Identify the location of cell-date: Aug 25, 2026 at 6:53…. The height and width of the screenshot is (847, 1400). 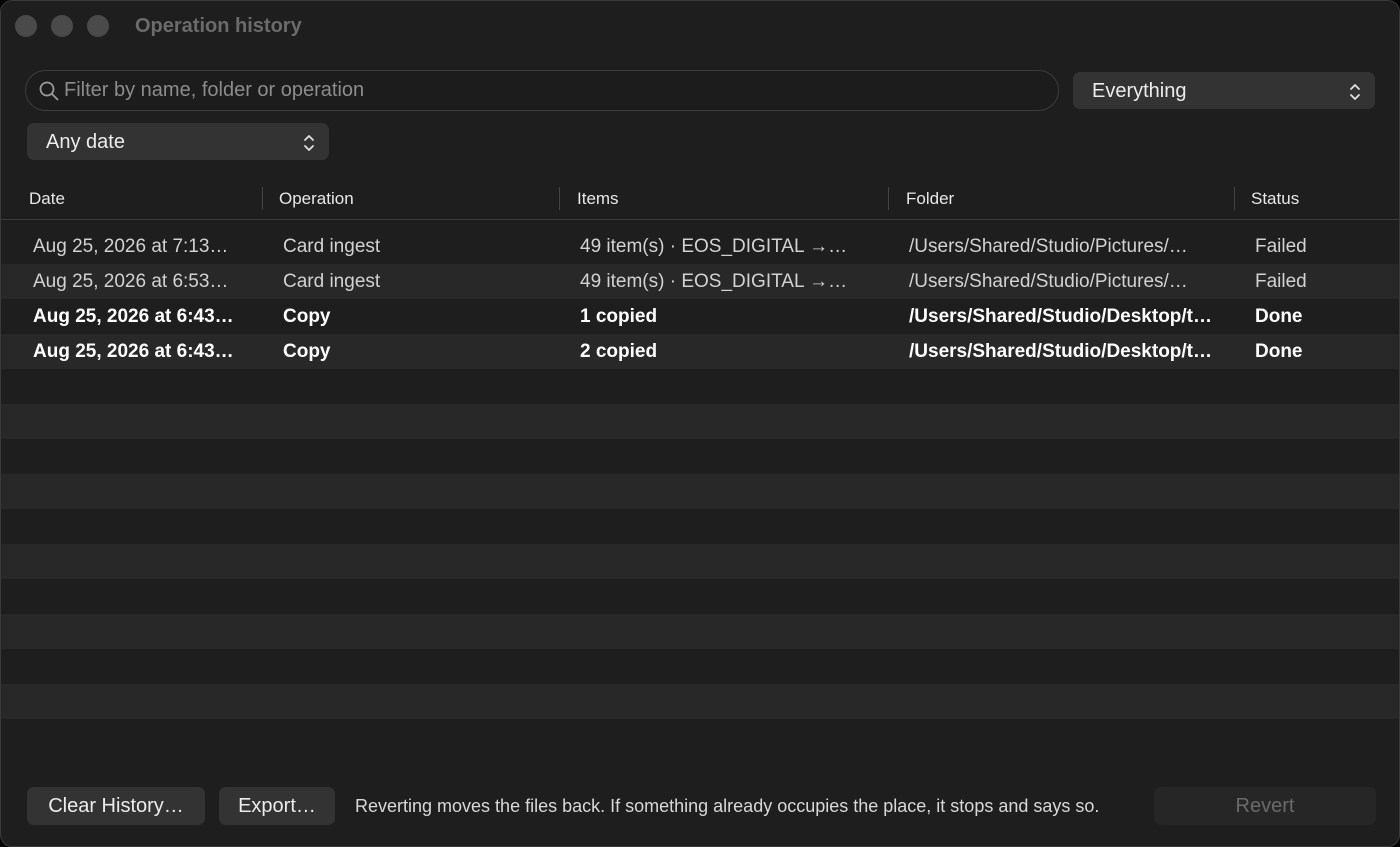
(131, 281).